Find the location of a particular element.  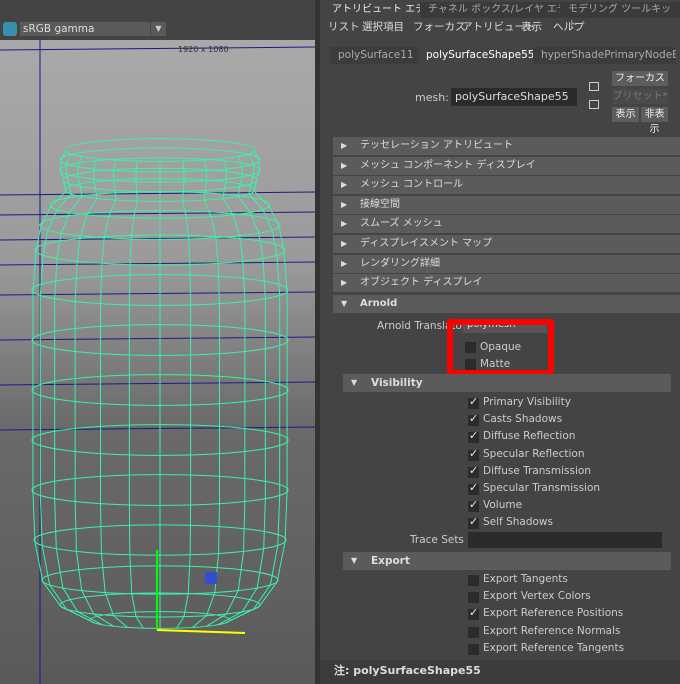

show-button: 表示 is located at coordinates (625, 114).